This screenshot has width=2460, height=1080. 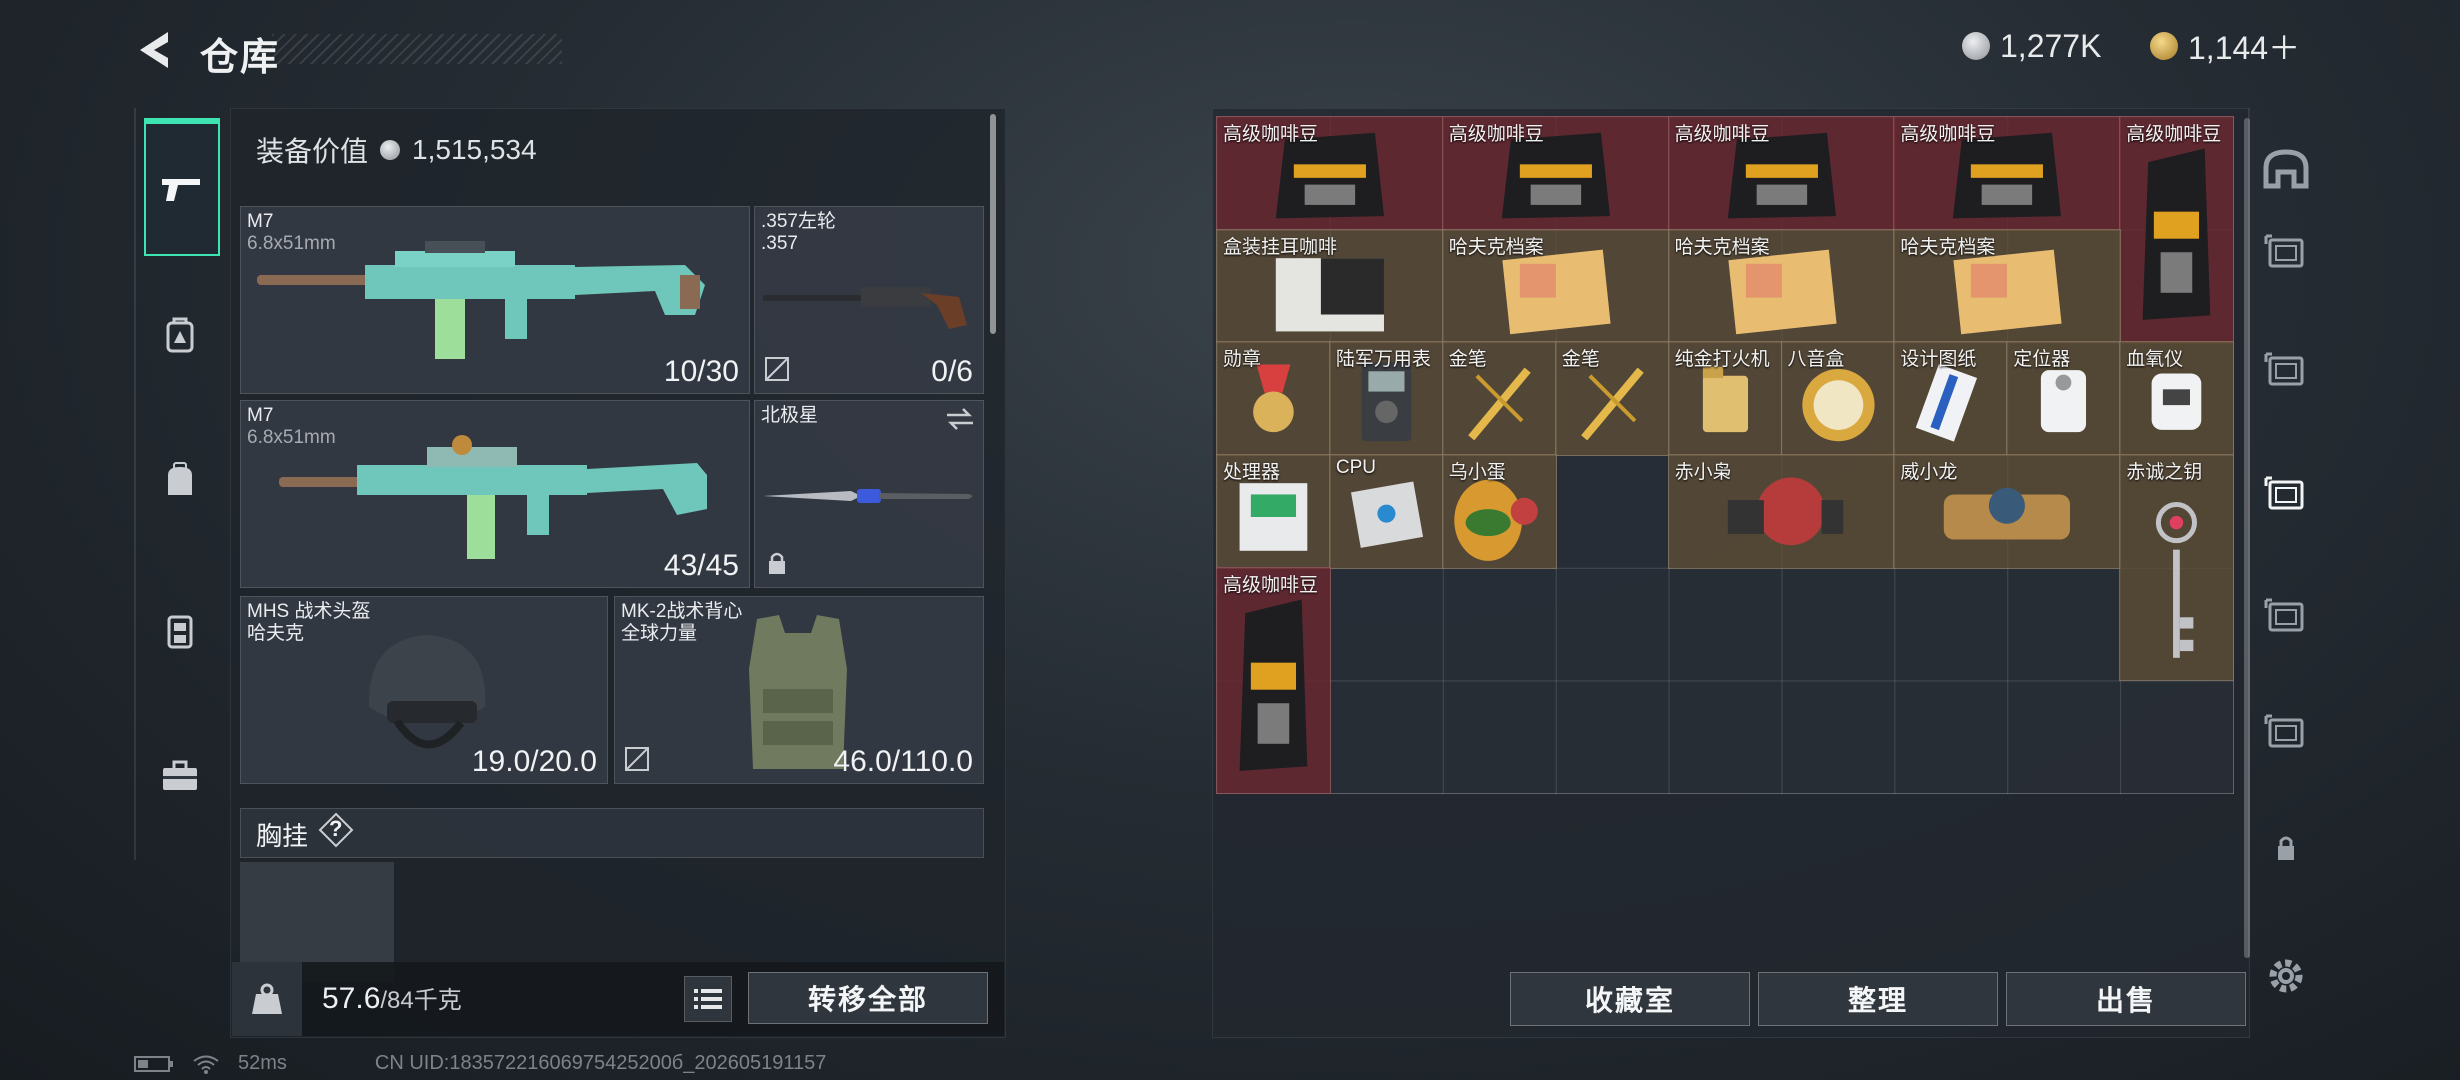 I want to click on stash-item: 定位器, so click(x=2064, y=399).